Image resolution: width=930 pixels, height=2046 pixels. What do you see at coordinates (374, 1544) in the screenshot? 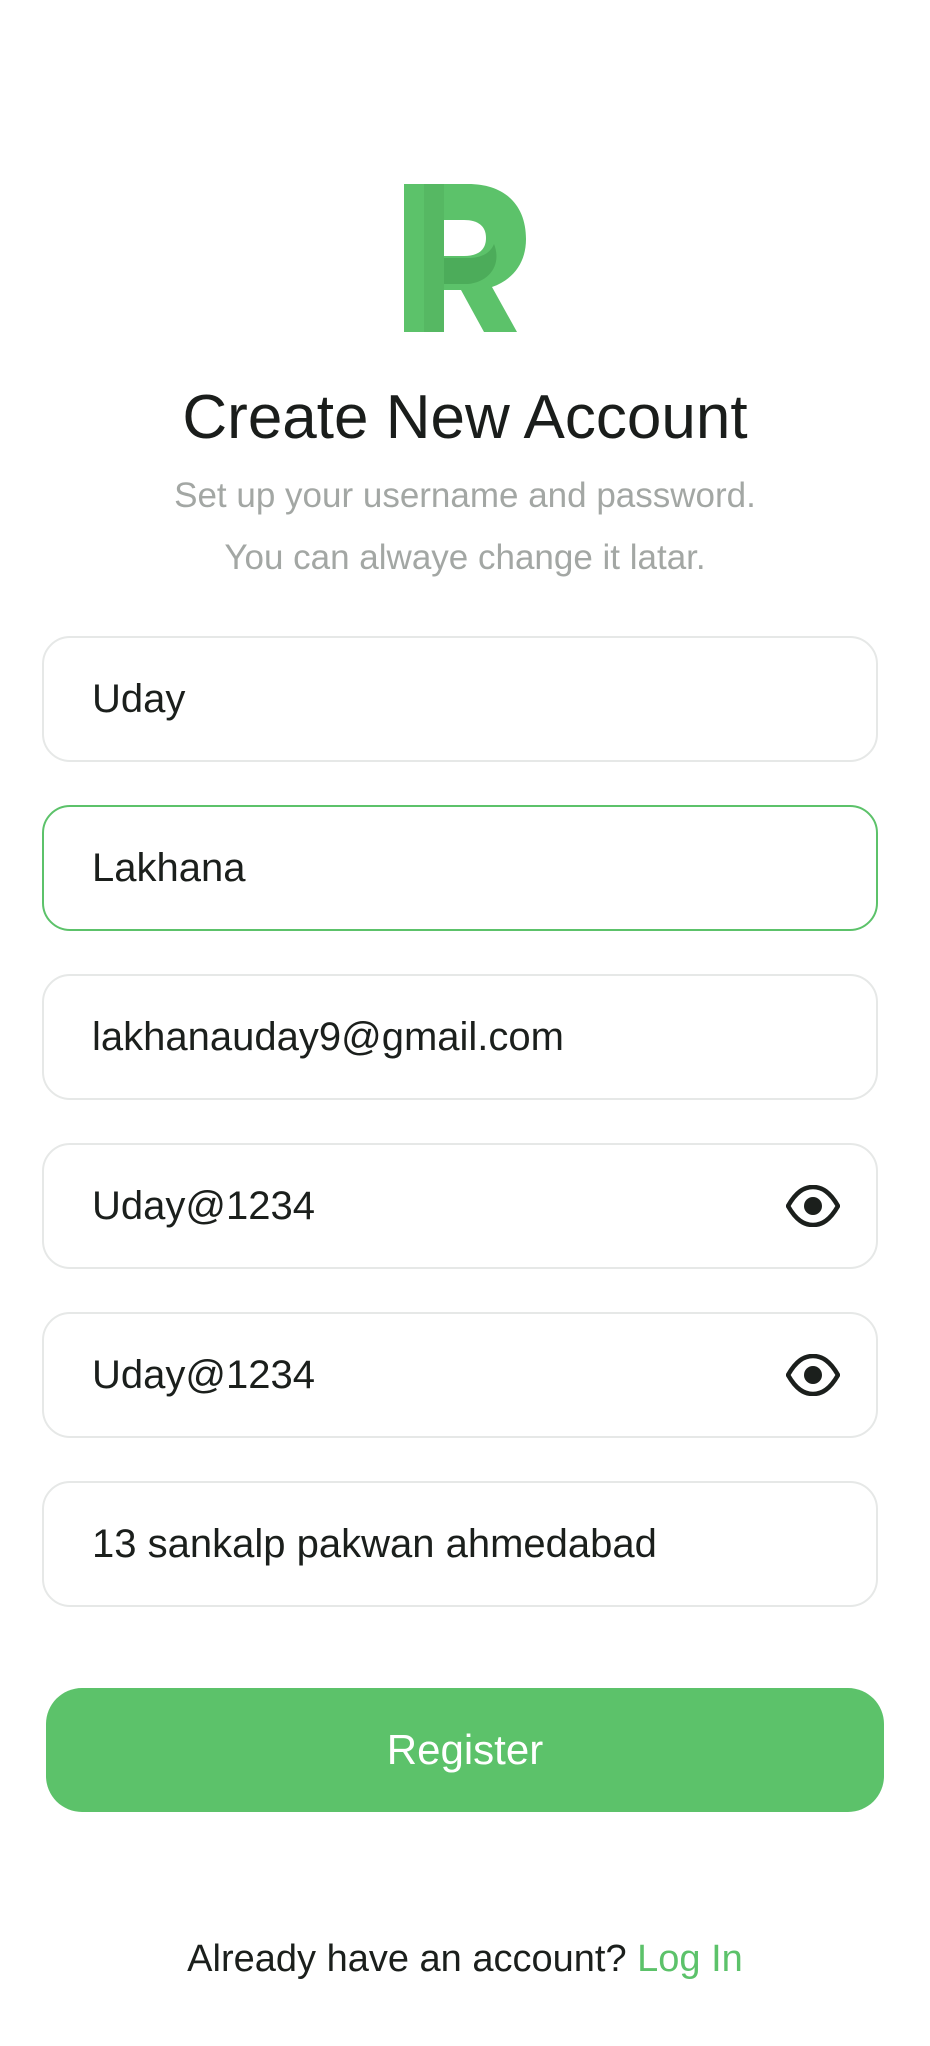
I see `address-value: 13 sankalp pakwan ahmedabad` at bounding box center [374, 1544].